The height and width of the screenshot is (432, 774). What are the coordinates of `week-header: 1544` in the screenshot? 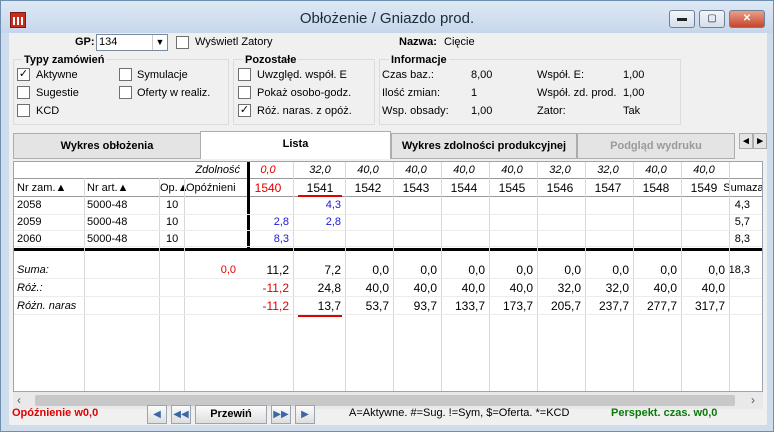 It's located at (464, 188).